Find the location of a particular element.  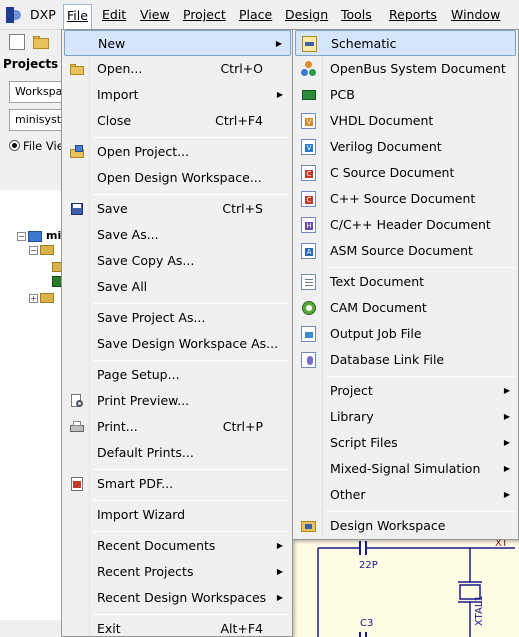

menu-tools: Tools is located at coordinates (356, 15).